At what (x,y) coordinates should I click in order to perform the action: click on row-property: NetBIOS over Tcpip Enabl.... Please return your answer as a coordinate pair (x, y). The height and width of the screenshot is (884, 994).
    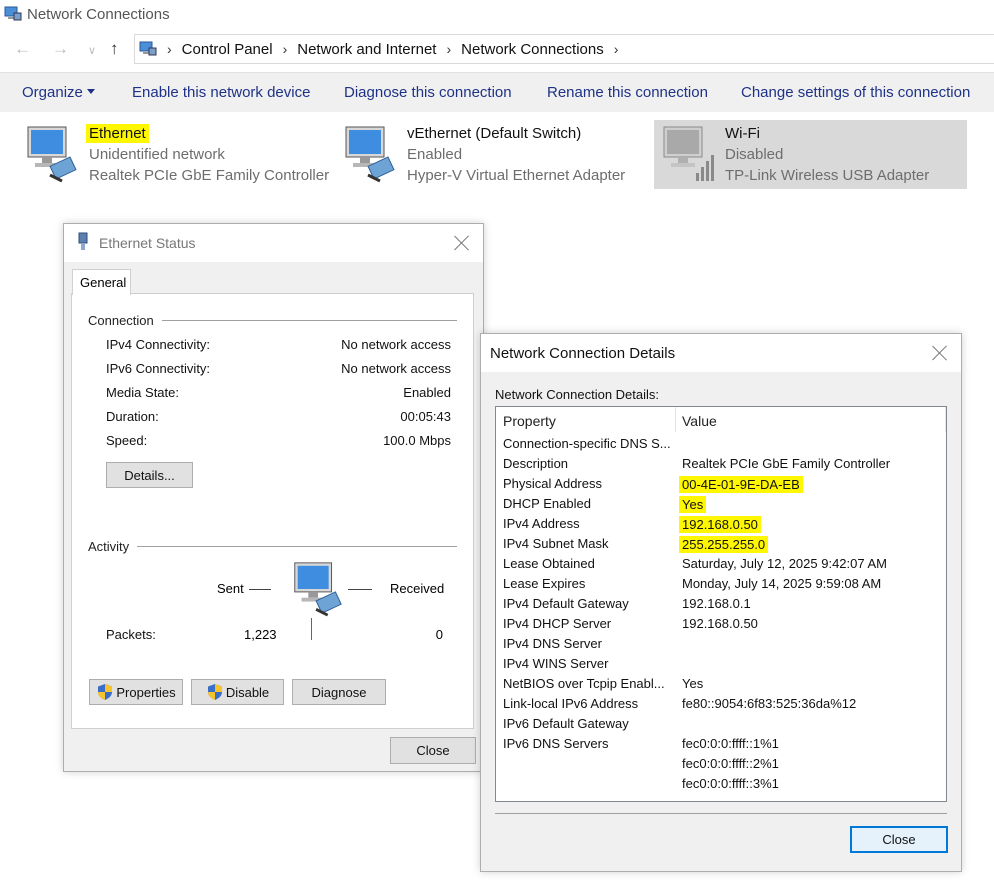
    Looking at the image, I should click on (584, 683).